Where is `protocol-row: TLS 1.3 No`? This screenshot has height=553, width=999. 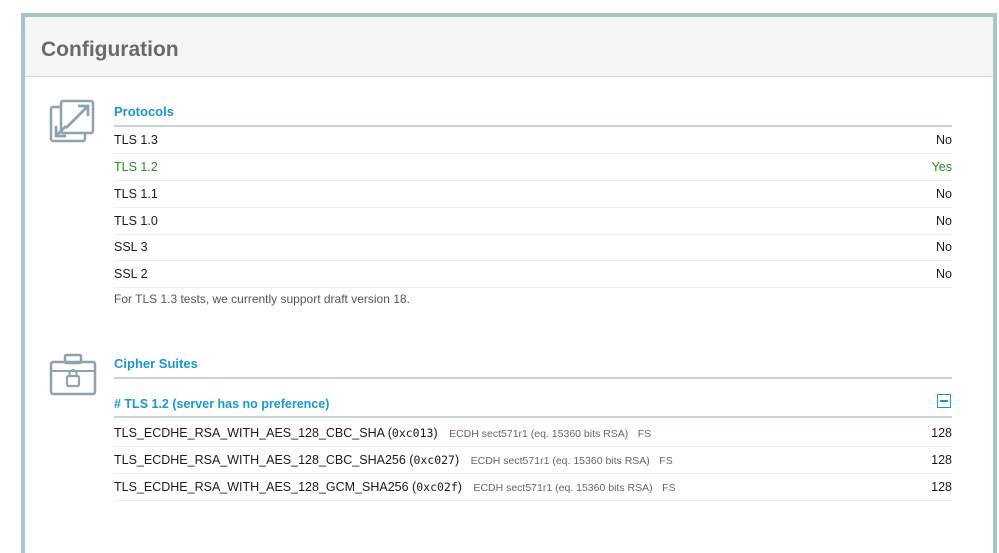
protocol-row: TLS 1.3 No is located at coordinates (533, 140).